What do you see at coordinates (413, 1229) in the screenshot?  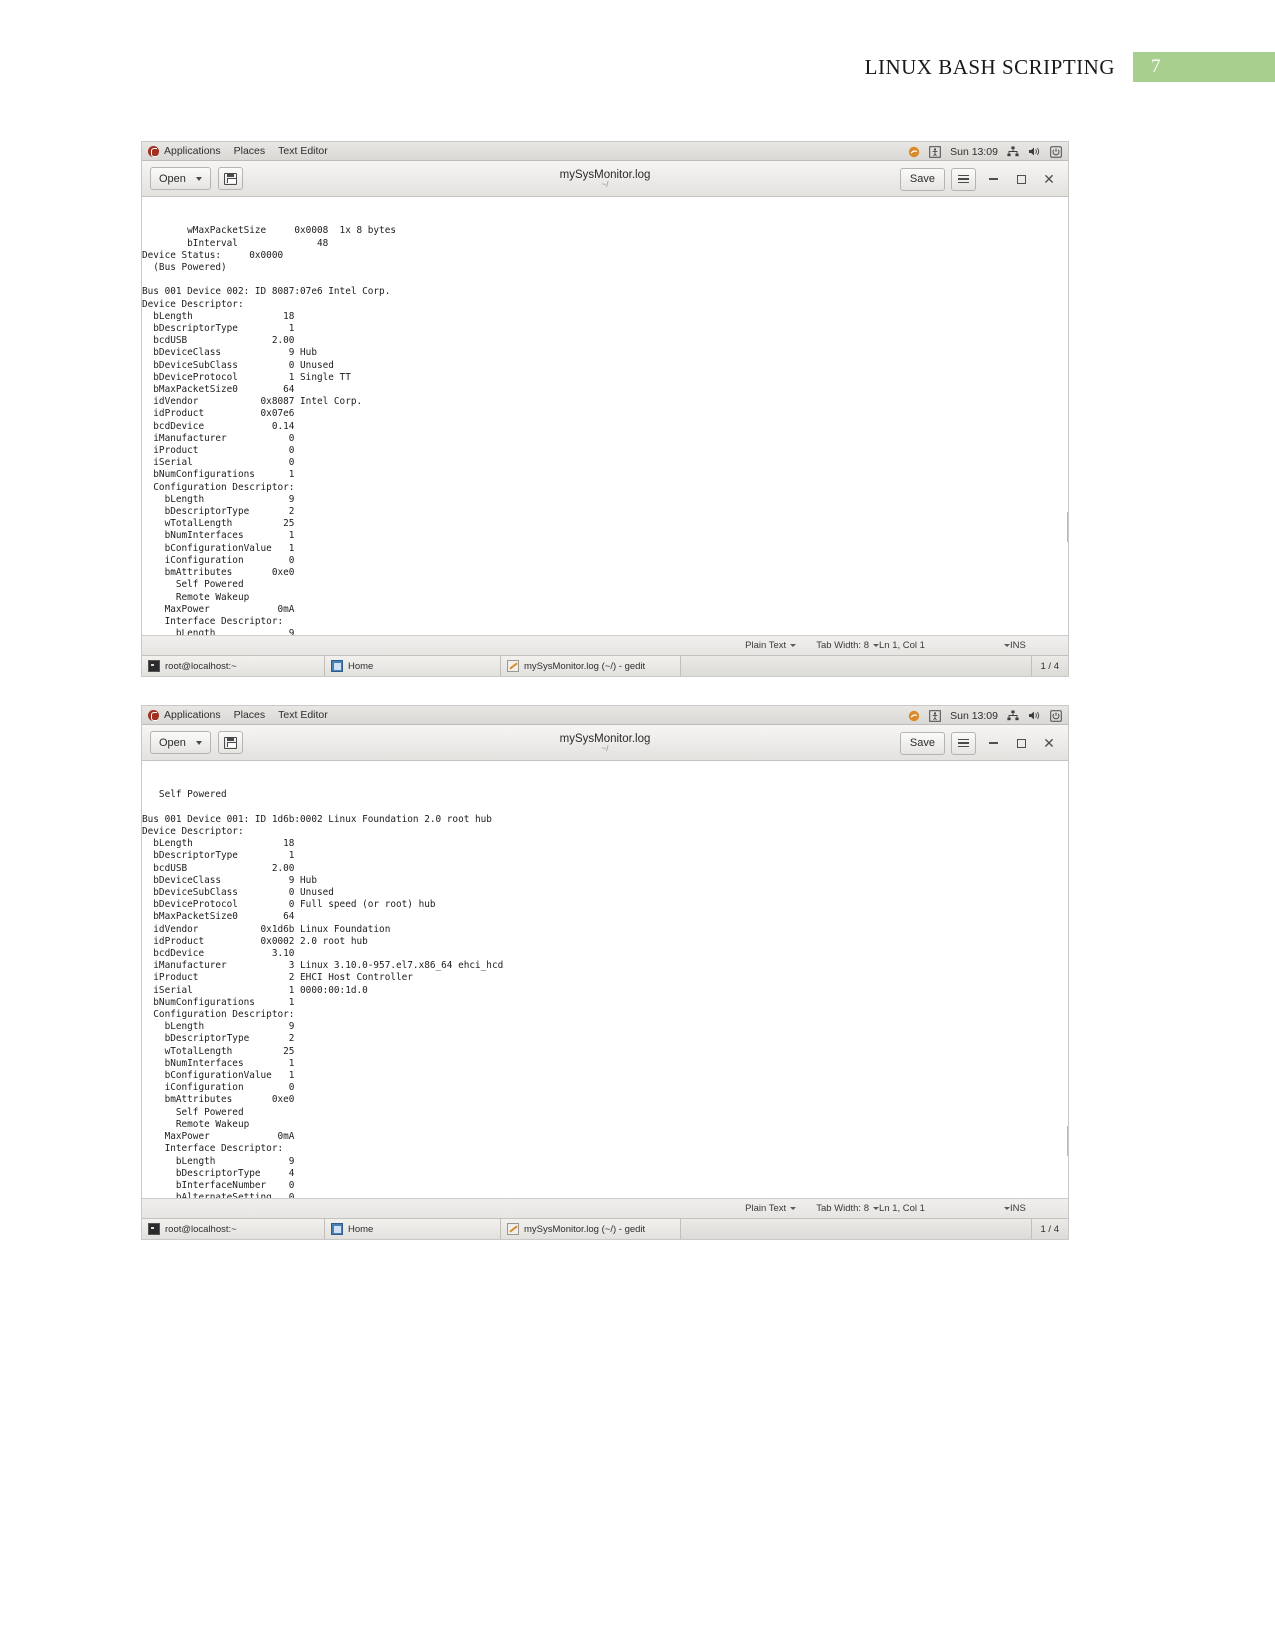 I see `taskbar-item-home-2: Home` at bounding box center [413, 1229].